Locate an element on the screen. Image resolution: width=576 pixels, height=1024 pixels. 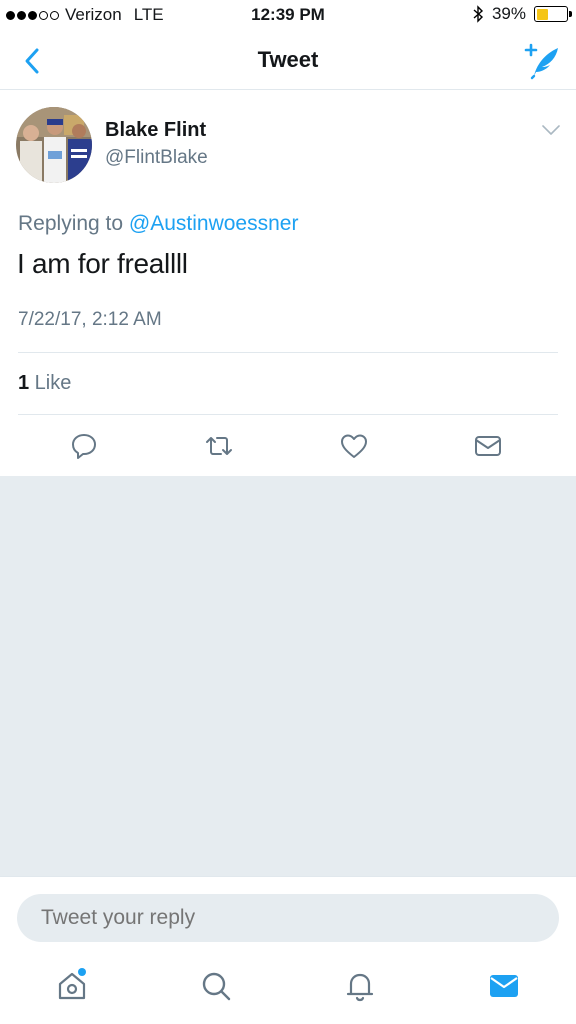
avatar is located at coordinates (54, 145).